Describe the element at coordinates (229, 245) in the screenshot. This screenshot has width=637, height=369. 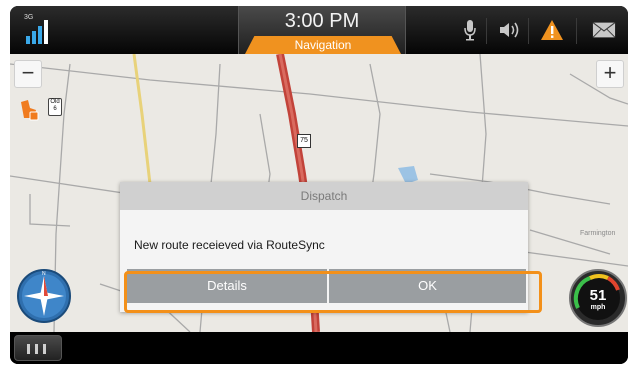
I see `dialog-message: New route receieved via RouteSync` at that location.